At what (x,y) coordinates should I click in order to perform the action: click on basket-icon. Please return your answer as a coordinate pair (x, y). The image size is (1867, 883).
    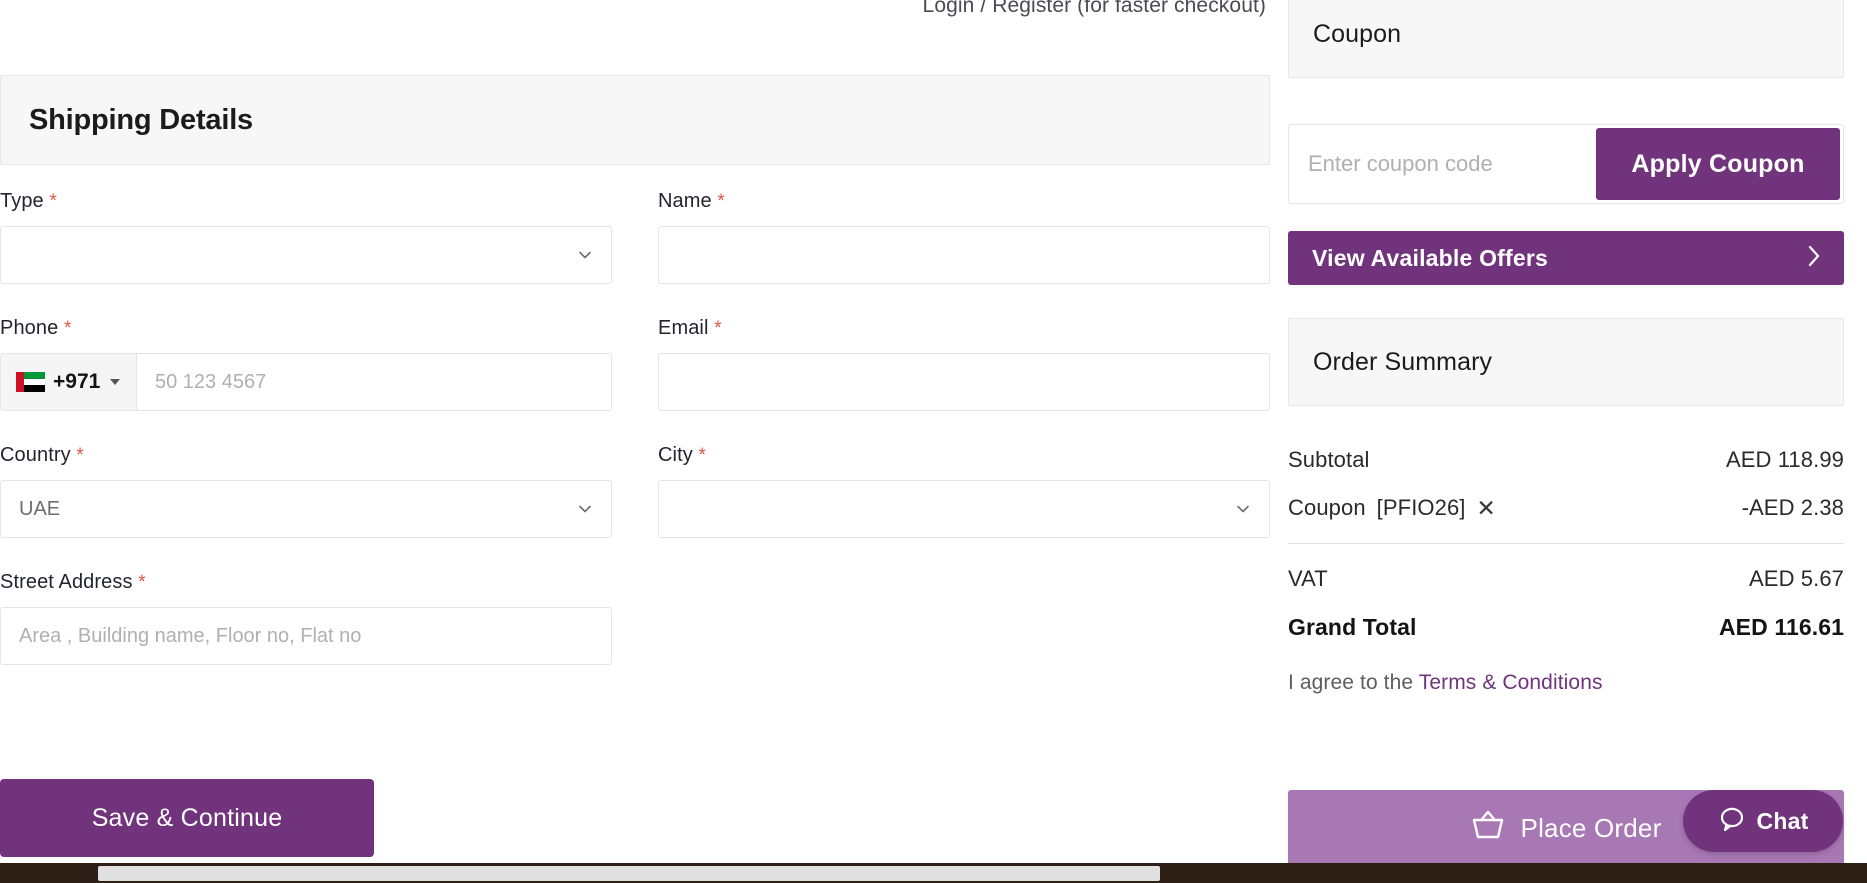
    Looking at the image, I should click on (1488, 828).